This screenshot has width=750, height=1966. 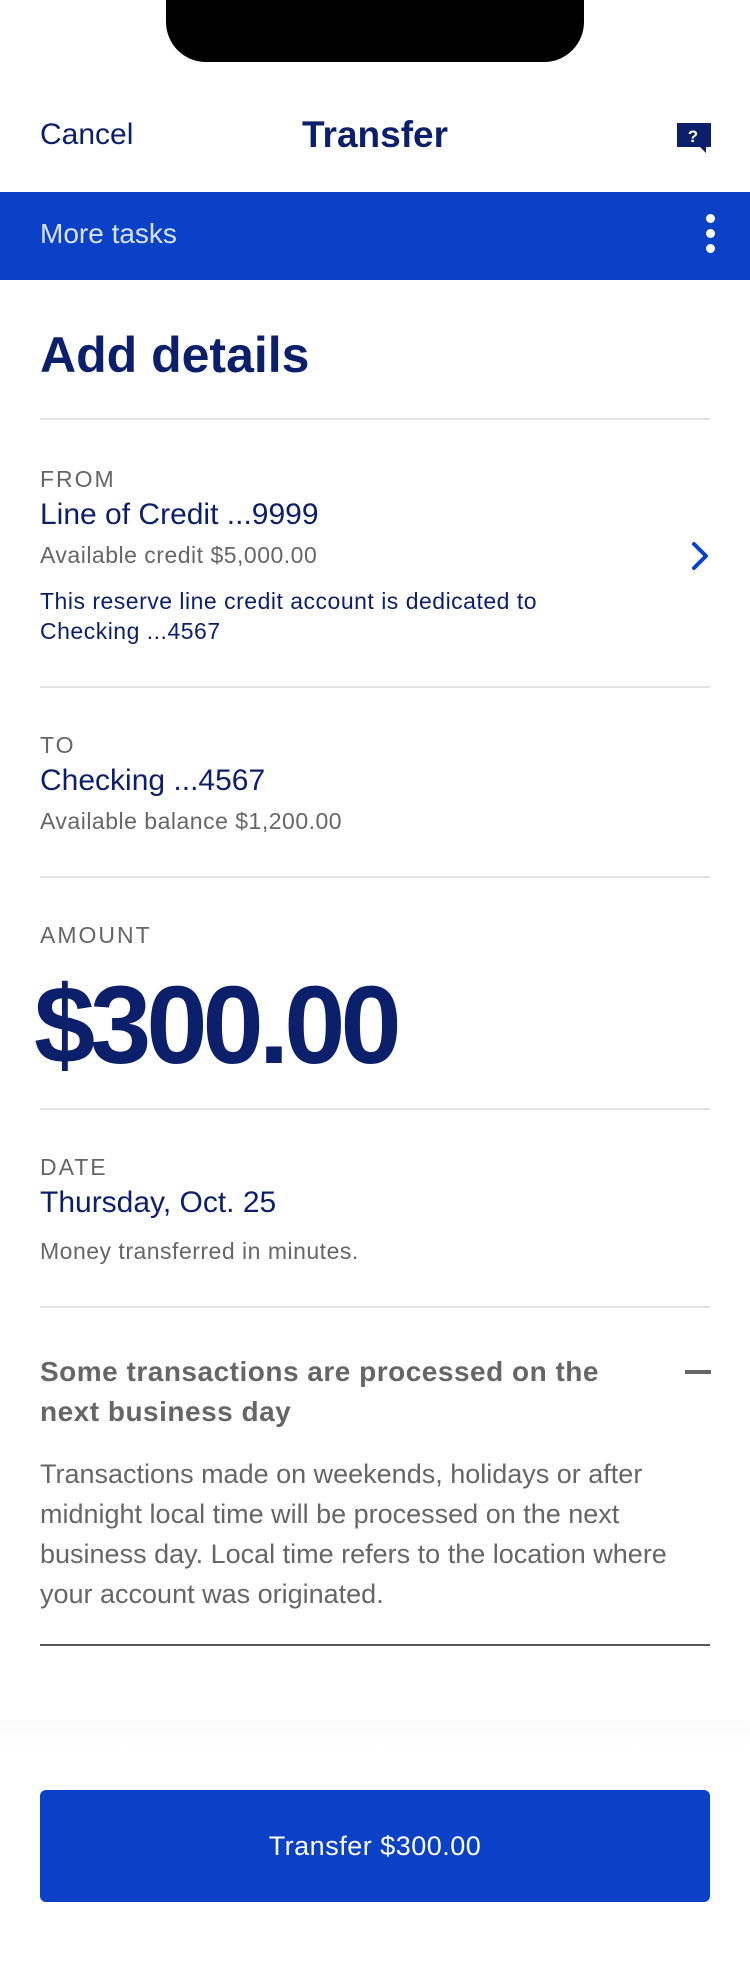 What do you see at coordinates (199, 1251) in the screenshot?
I see `date-note: Money transferred in minutes.` at bounding box center [199, 1251].